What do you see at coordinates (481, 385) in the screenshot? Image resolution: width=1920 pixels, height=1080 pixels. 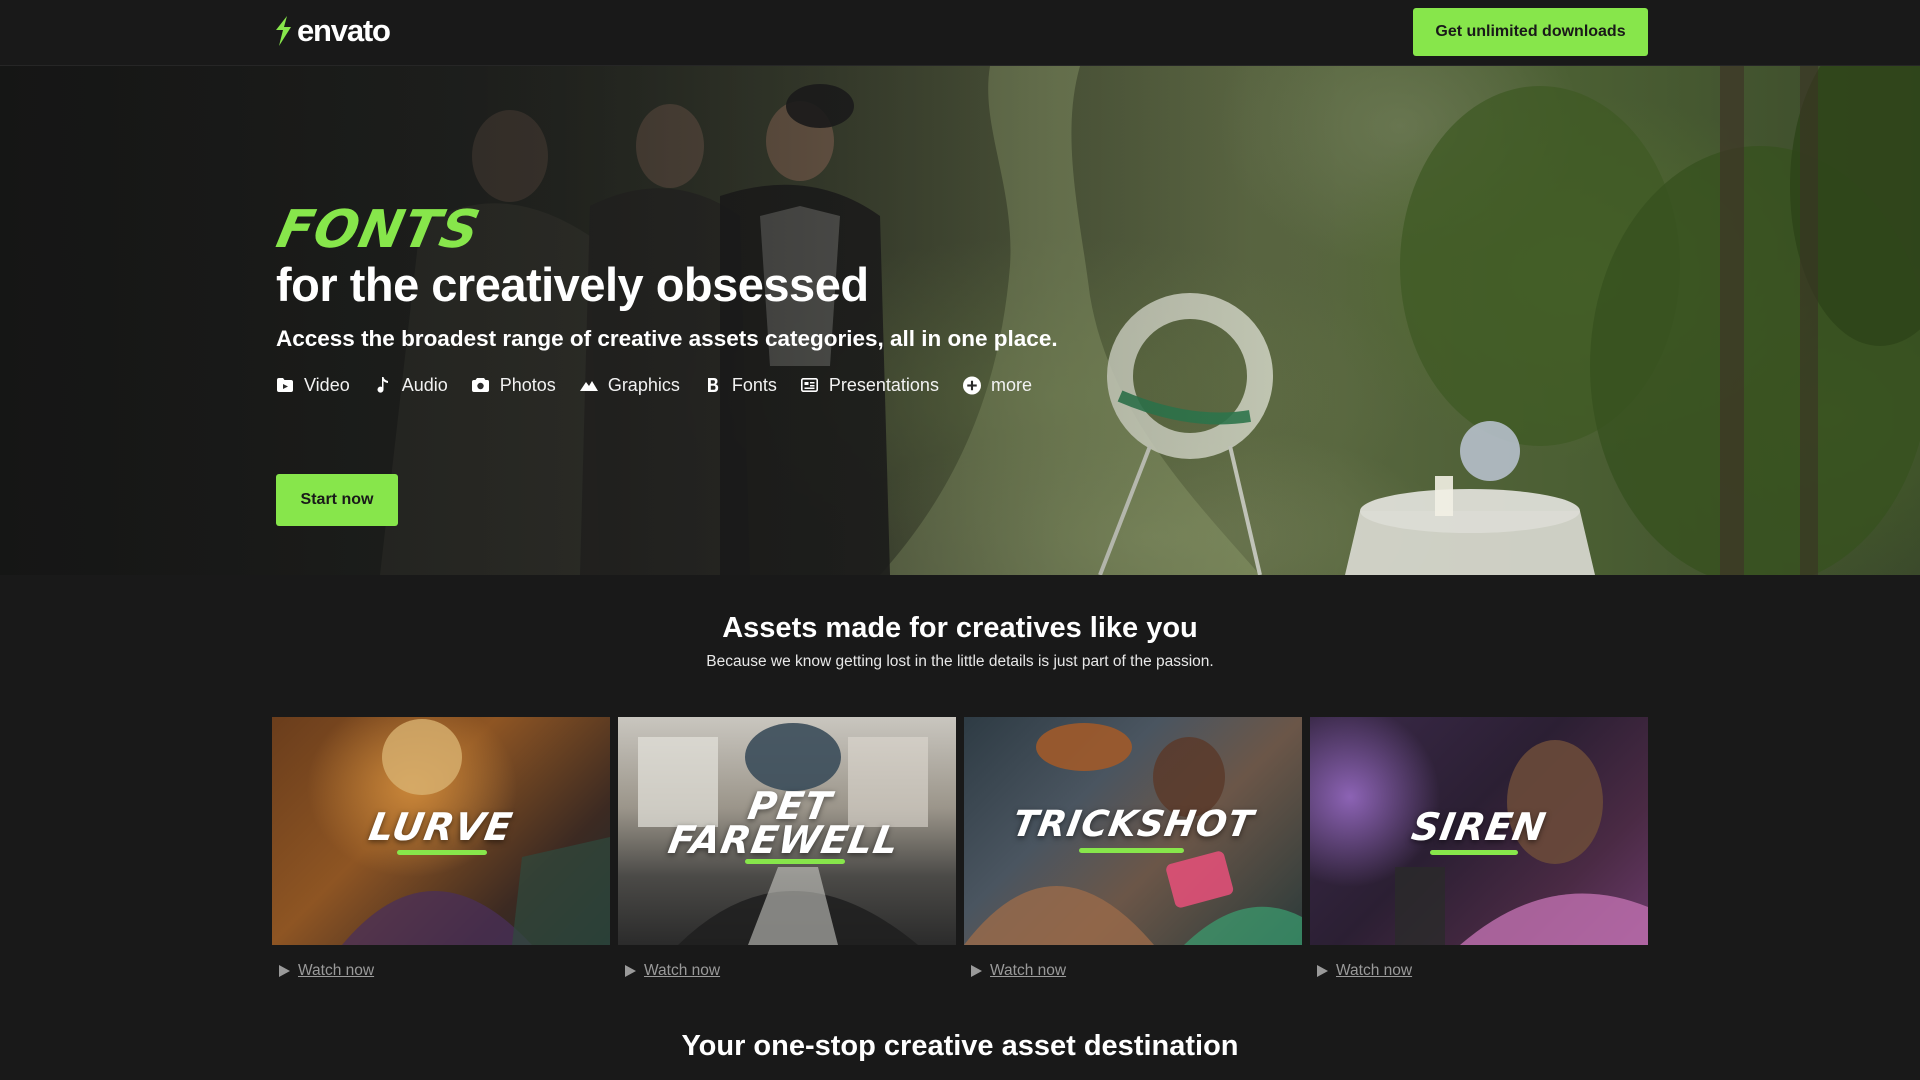 I see `camera-icon` at bounding box center [481, 385].